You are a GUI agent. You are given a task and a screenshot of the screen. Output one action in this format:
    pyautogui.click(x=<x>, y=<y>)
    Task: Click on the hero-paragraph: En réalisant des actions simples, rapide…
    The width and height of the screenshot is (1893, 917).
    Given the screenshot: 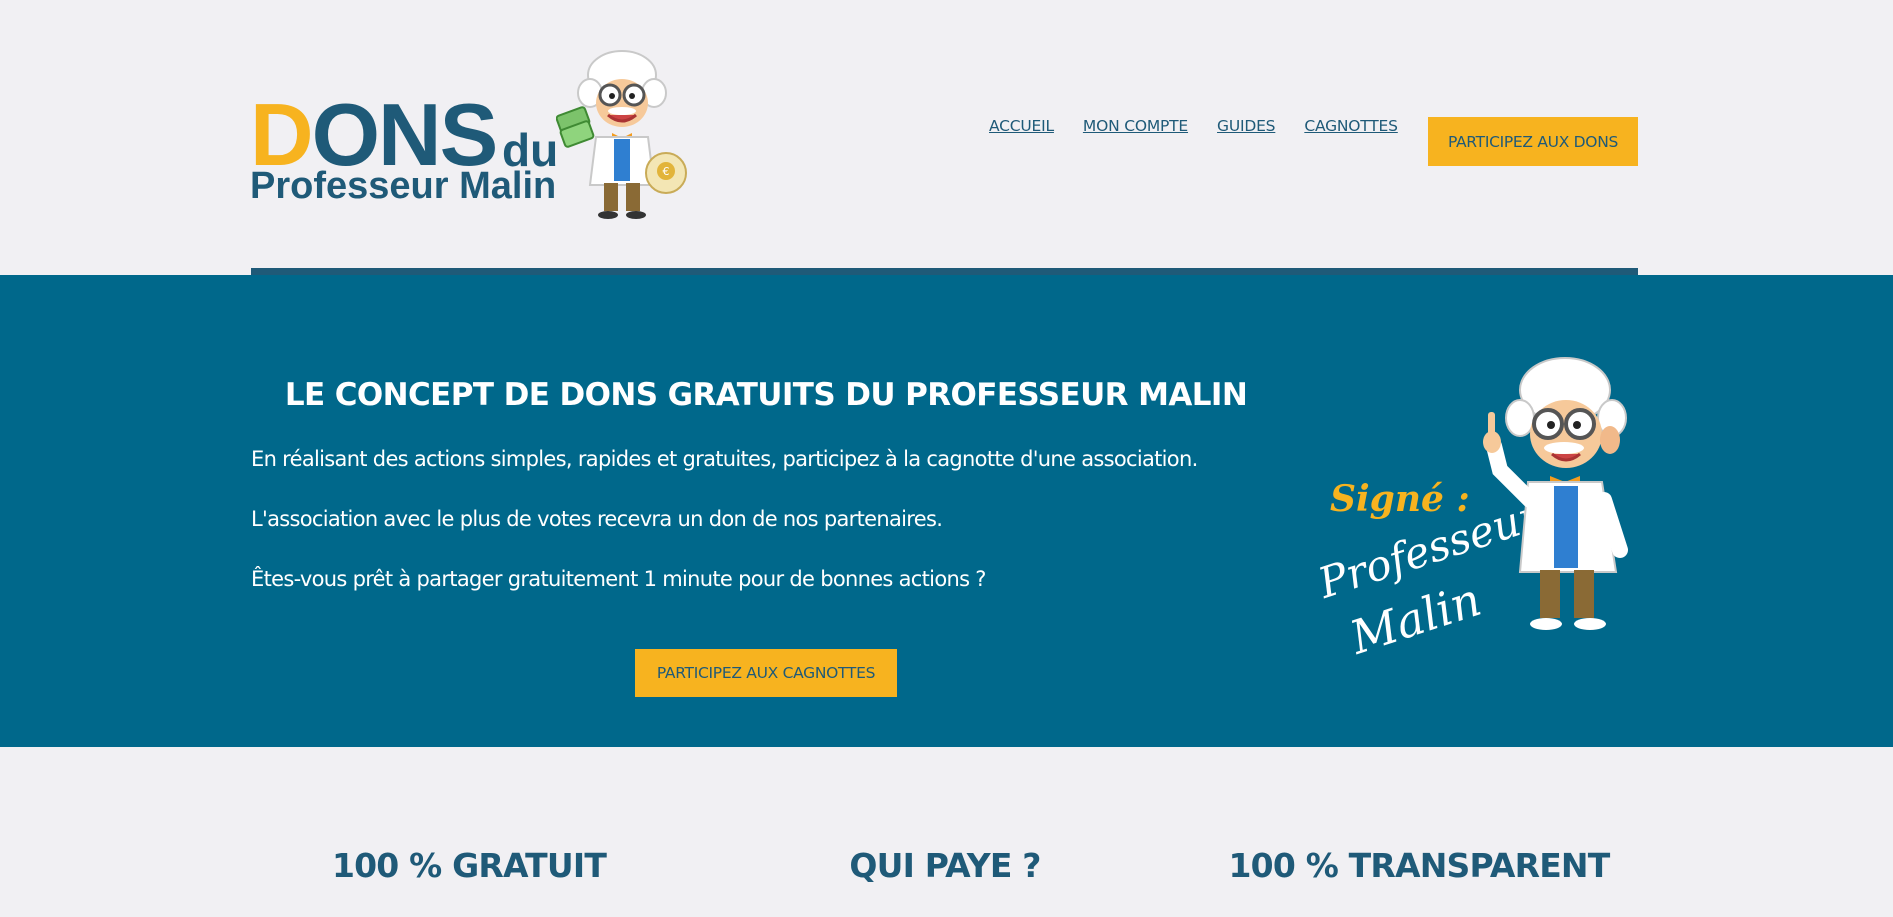 What is the action you would take?
    pyautogui.click(x=724, y=459)
    